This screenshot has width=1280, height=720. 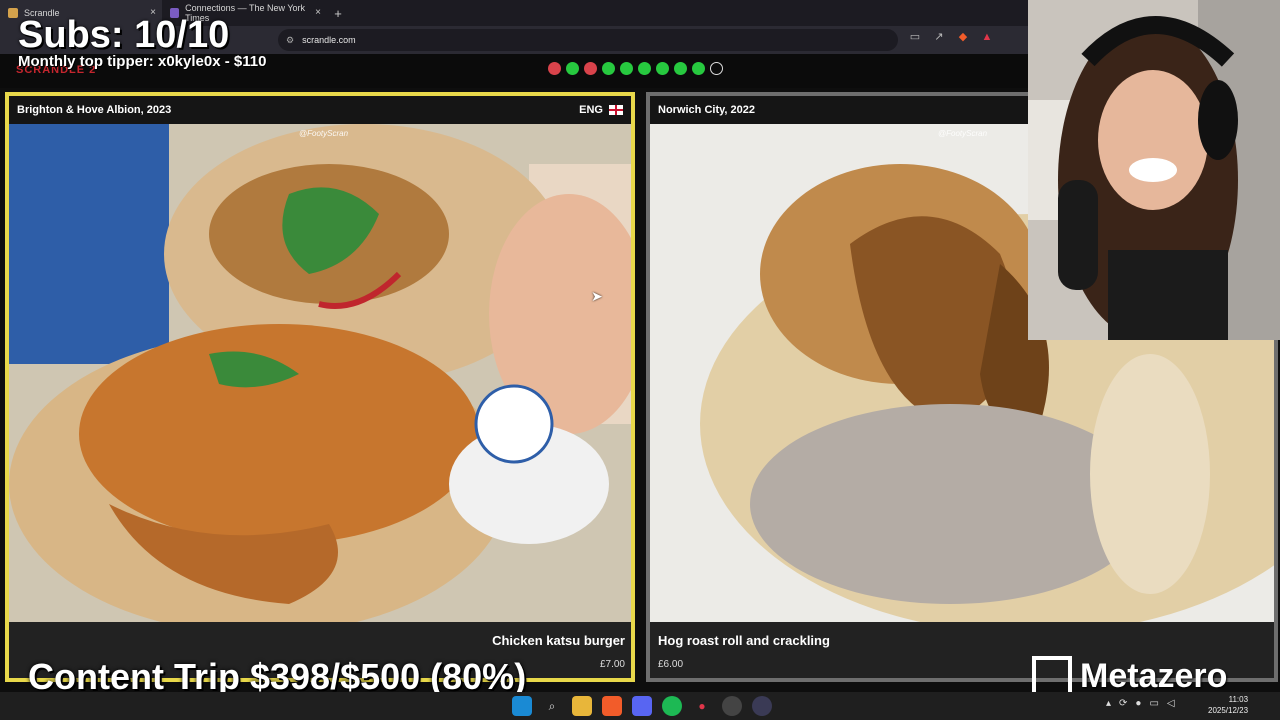 I want to click on brave-rewards-icon: ▲, so click(x=987, y=37).